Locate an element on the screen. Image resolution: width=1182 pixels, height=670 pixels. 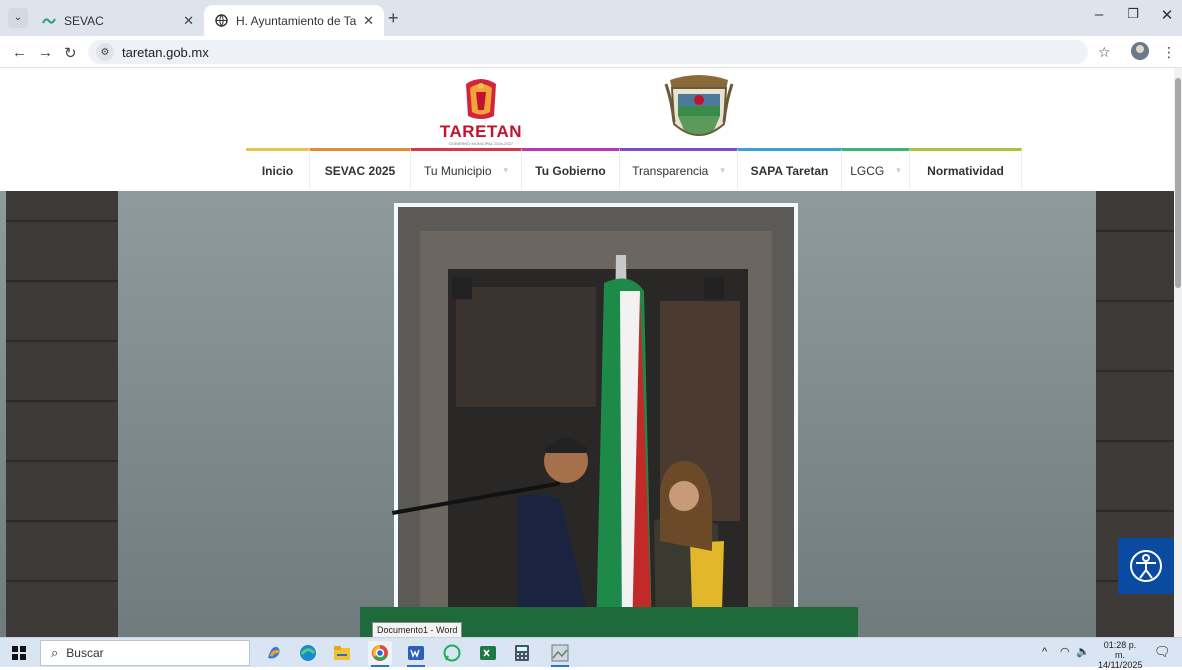
accessibility-button is located at coordinates (1146, 566).